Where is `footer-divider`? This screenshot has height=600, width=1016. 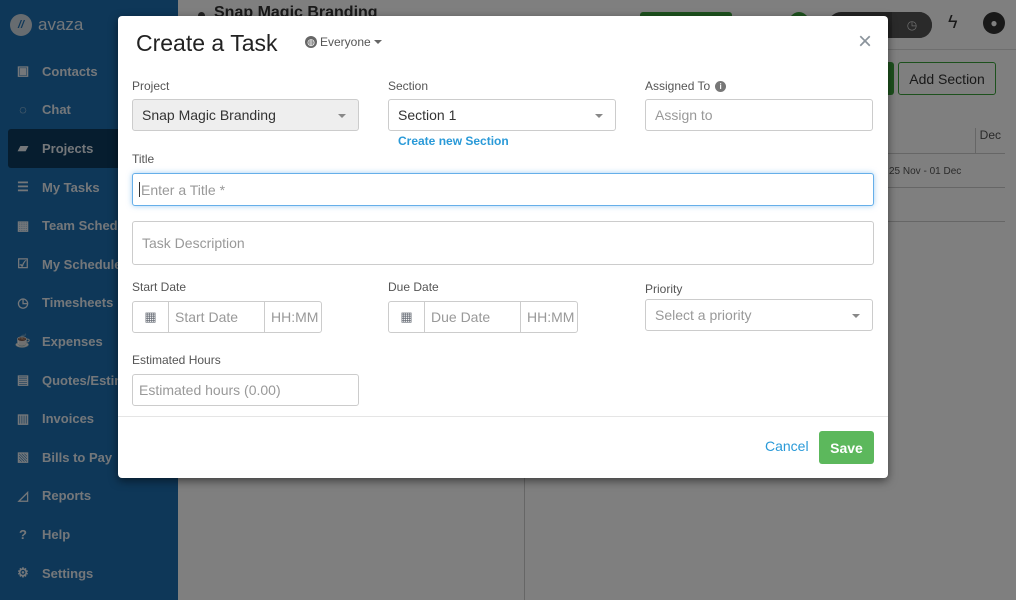 footer-divider is located at coordinates (503, 416).